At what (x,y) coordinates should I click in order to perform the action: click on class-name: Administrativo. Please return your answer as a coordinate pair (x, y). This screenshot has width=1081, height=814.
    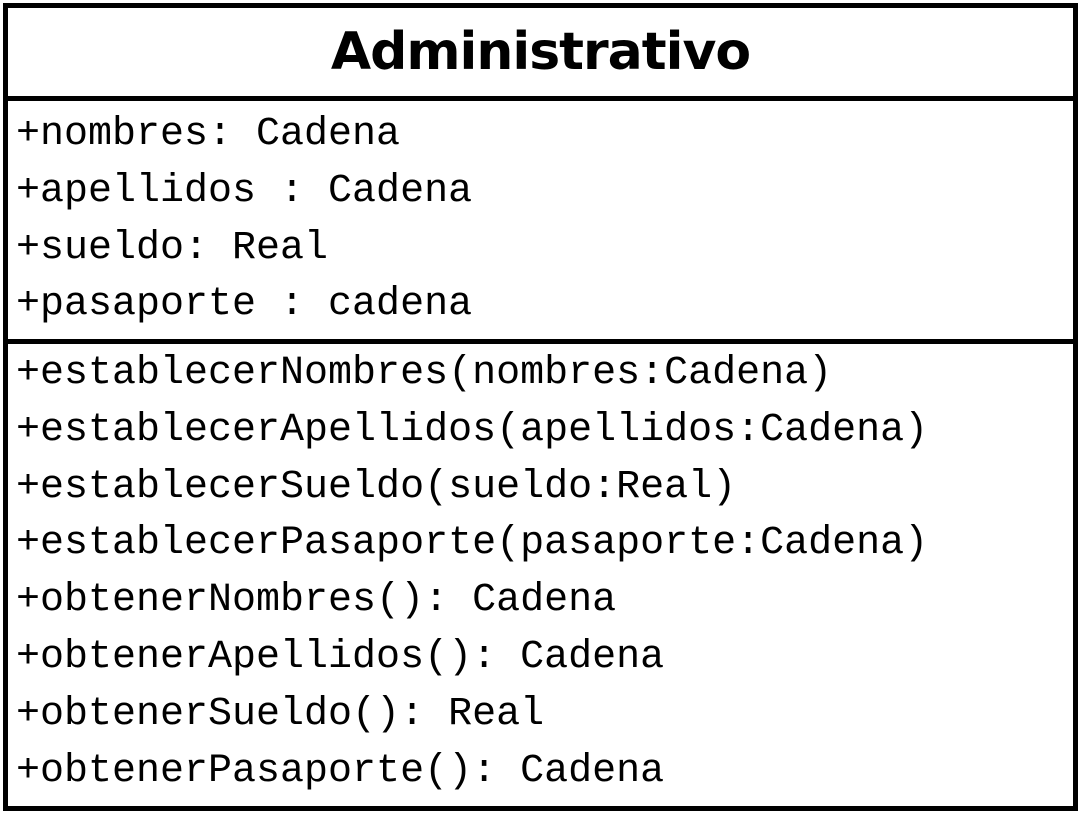
    Looking at the image, I should click on (540, 54).